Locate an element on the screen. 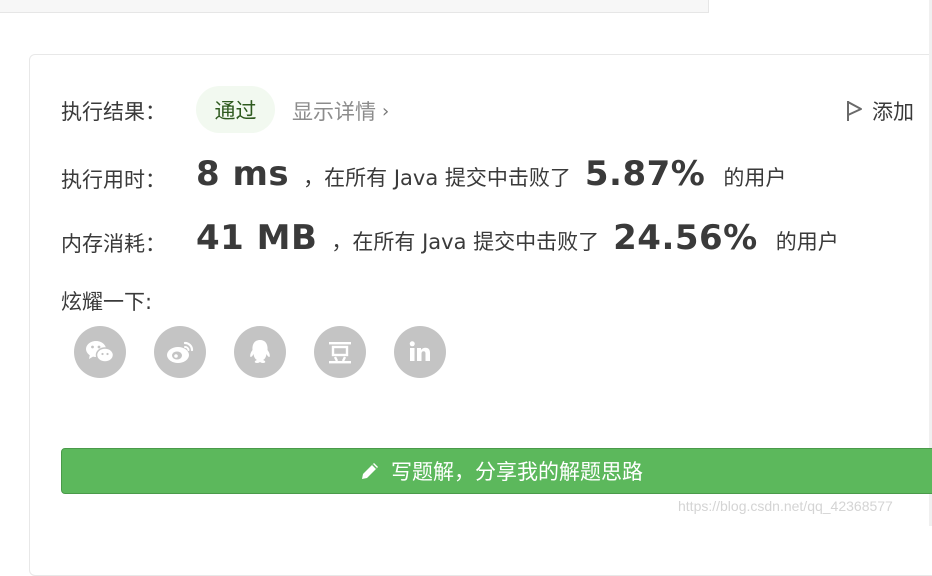 Image resolution: width=932 pixels, height=576 pixels. douban-icon is located at coordinates (340, 353).